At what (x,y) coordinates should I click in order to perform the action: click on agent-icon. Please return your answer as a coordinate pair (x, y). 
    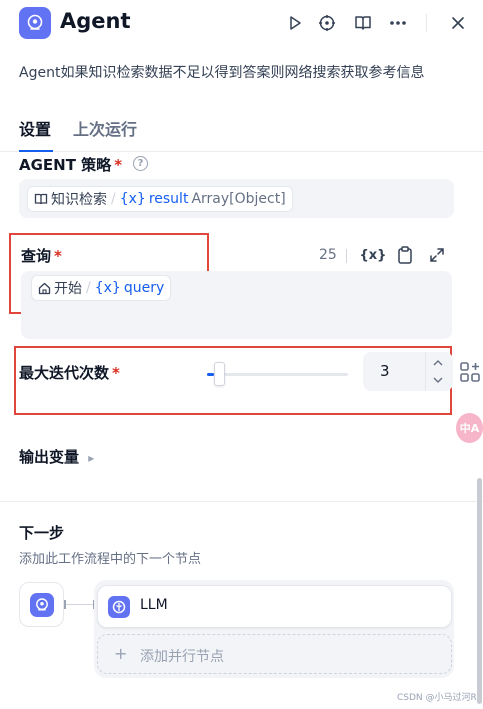
    Looking at the image, I should click on (41, 604).